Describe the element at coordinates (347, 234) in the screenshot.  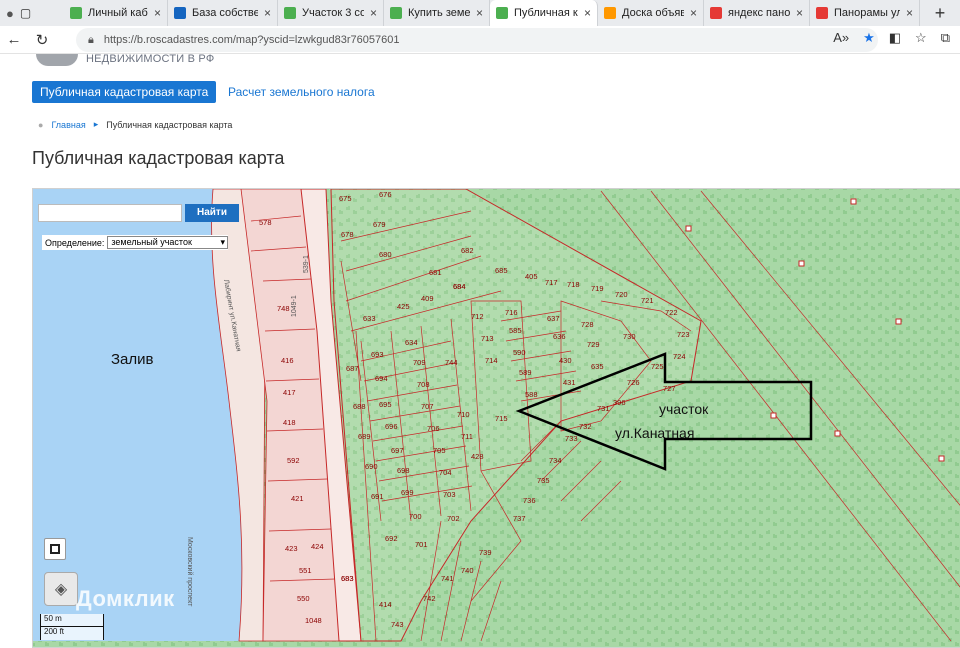
I see `parcel-label: 678` at that location.